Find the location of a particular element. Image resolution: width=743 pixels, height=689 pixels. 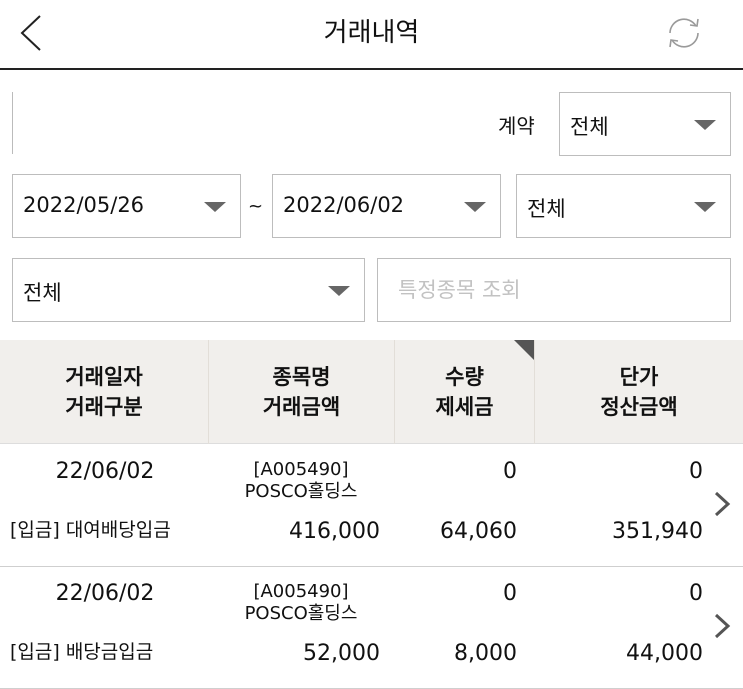

row-settle-amount: 351,940 is located at coordinates (657, 531).